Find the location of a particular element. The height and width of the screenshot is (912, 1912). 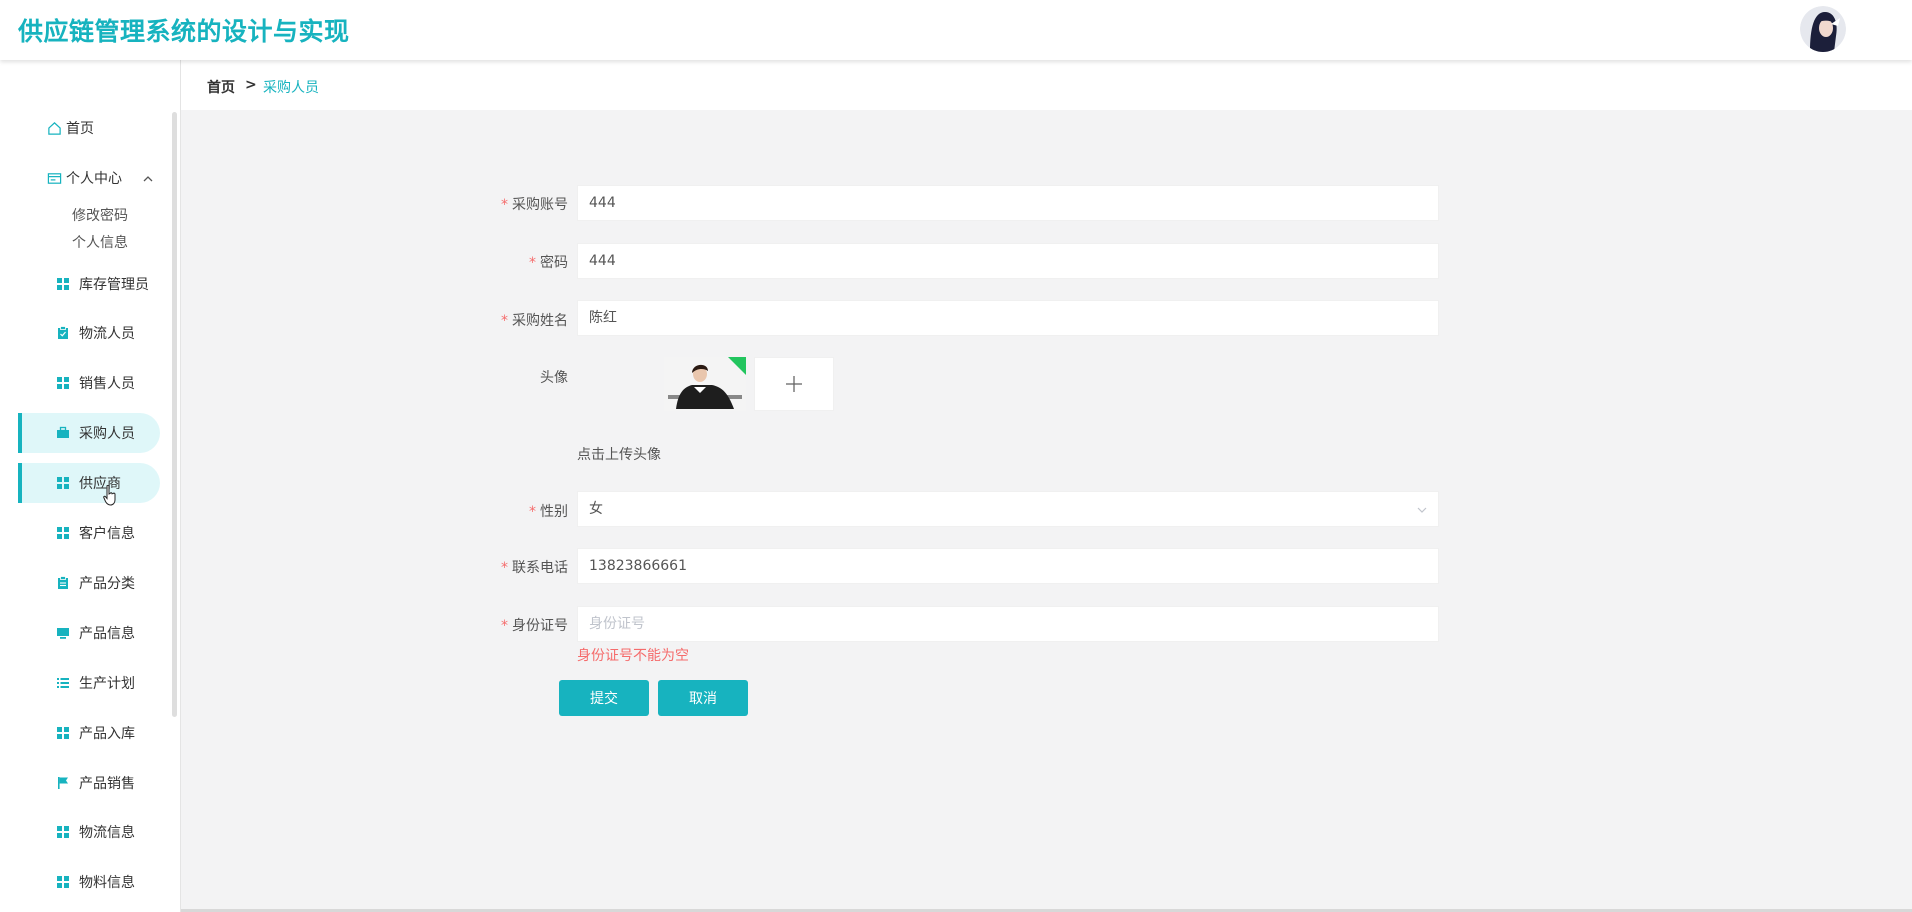

home-icon is located at coordinates (54, 128).